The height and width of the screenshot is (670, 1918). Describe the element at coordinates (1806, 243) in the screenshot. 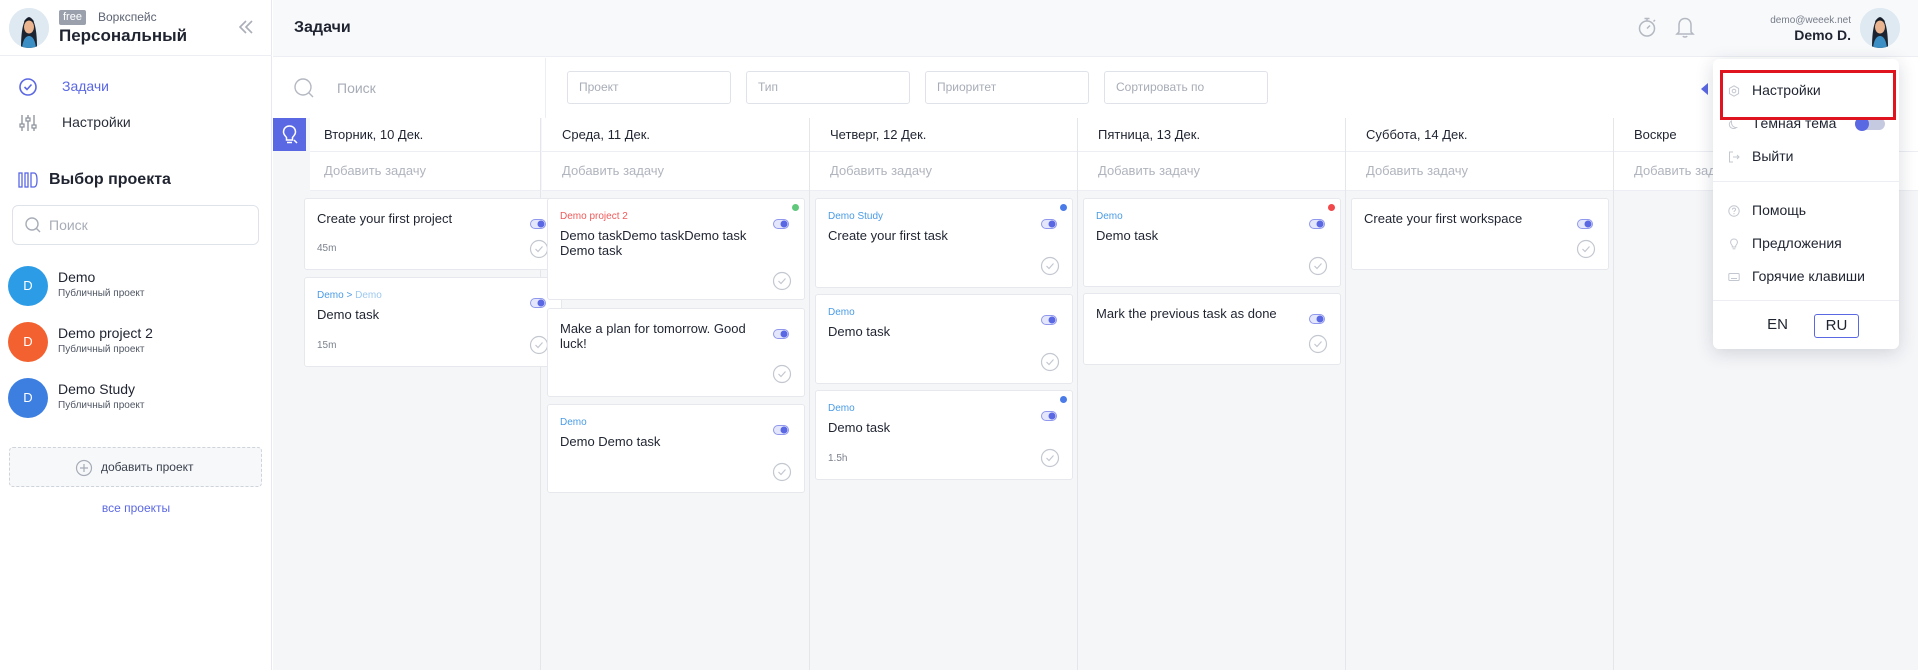

I see `menu-item-suggestions: Предложения` at that location.